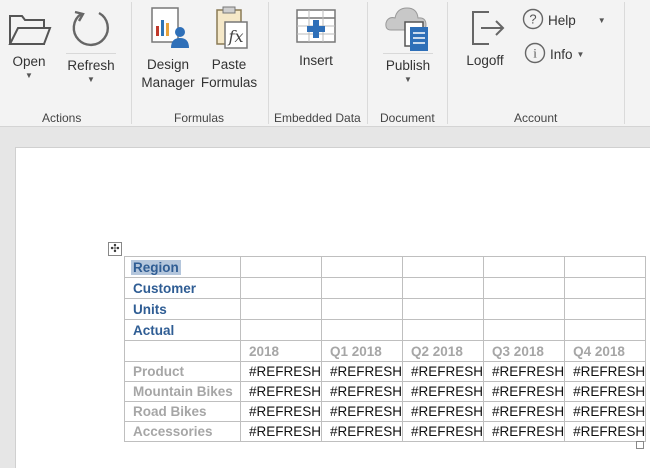 The image size is (650, 468). I want to click on row-header-cell: Customer, so click(182, 288).